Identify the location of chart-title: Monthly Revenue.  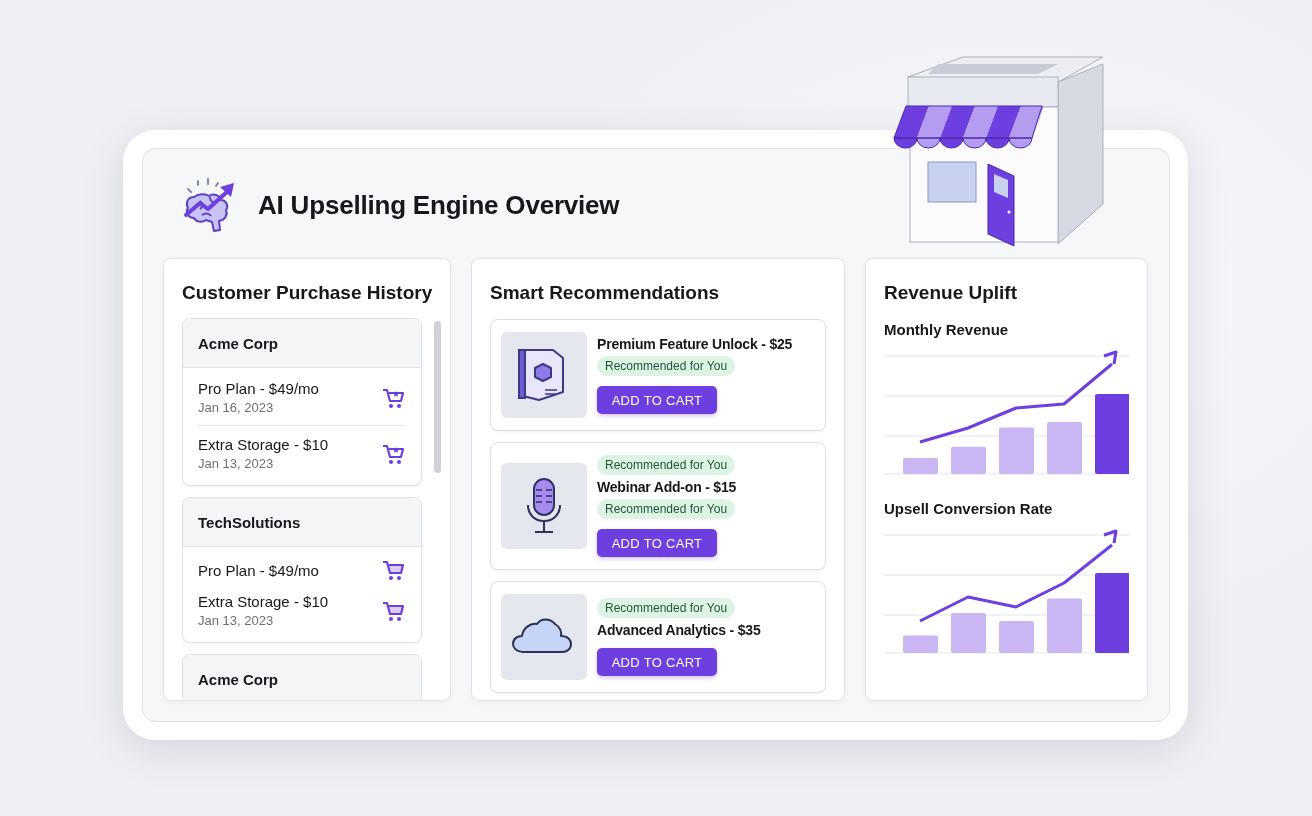
(947, 329).